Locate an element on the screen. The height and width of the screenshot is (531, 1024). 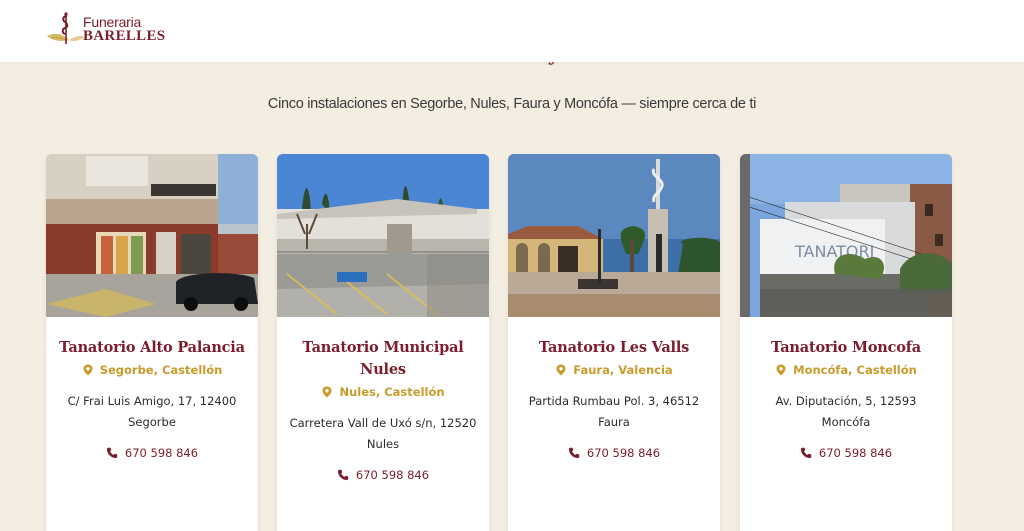
location-city: Faura, Valencia is located at coordinates (614, 370).